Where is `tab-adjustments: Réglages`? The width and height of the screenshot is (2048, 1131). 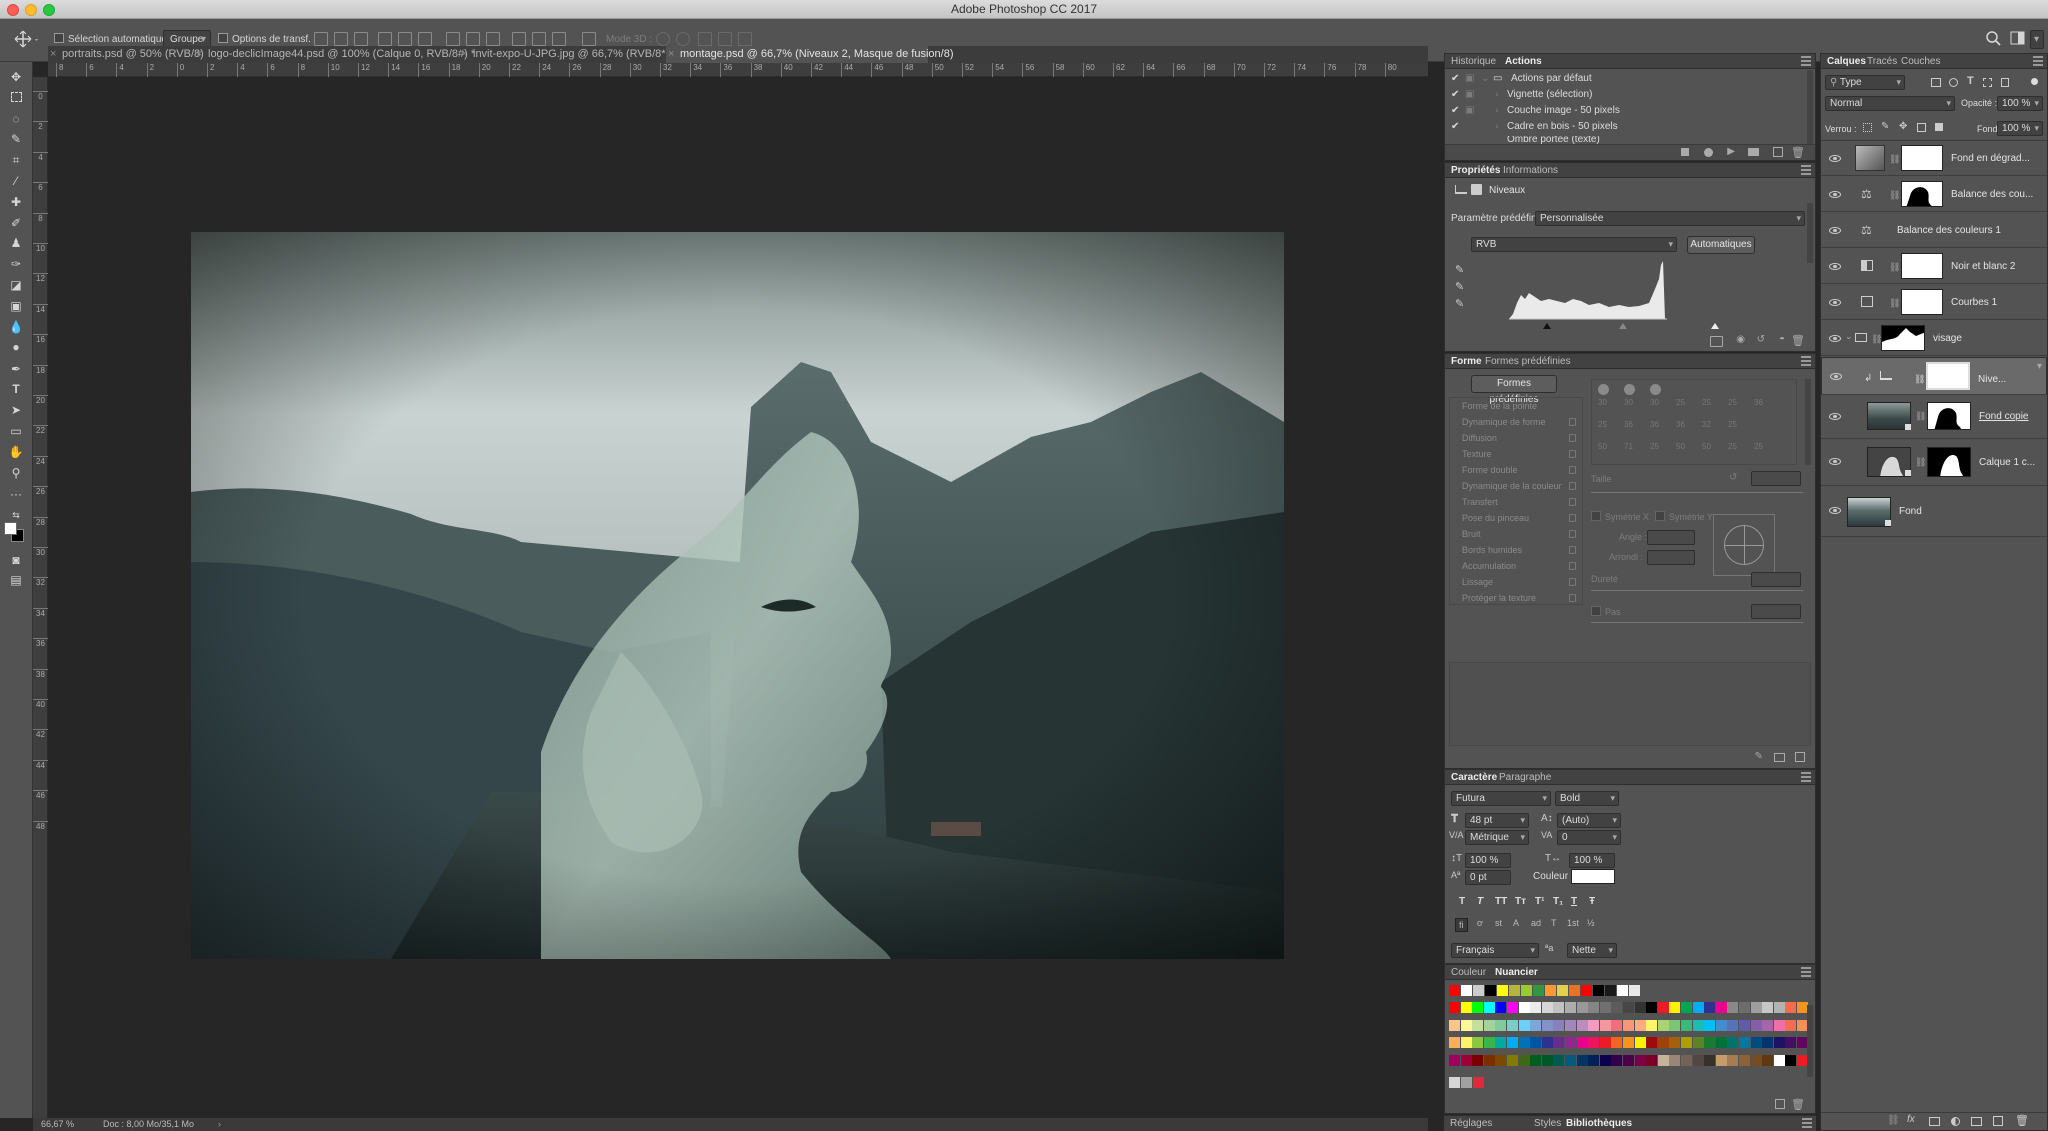
tab-adjustments: Réglages is located at coordinates (1471, 1123).